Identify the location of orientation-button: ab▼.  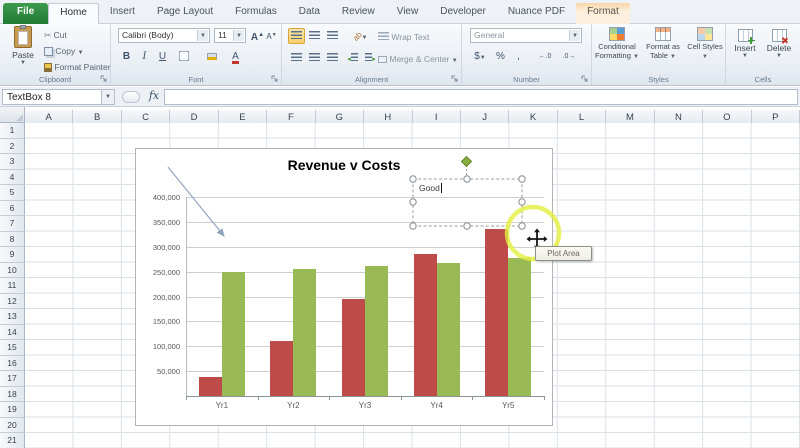
(360, 36).